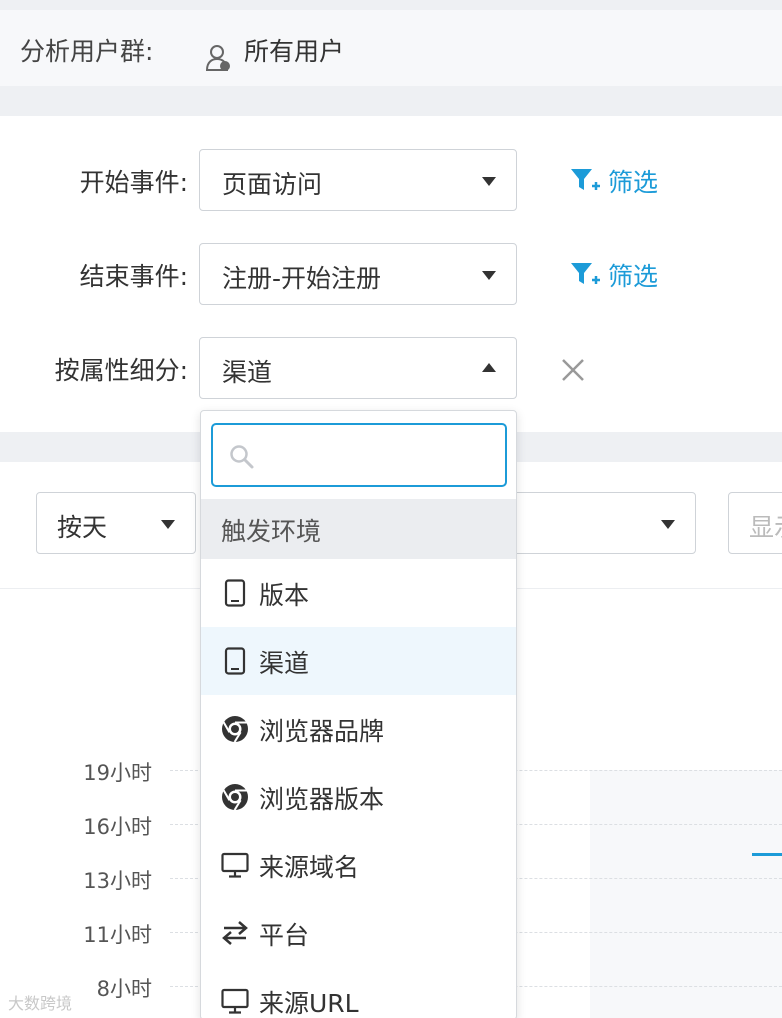  Describe the element at coordinates (358, 368) in the screenshot. I see `breakdown-select: 渠道` at that location.